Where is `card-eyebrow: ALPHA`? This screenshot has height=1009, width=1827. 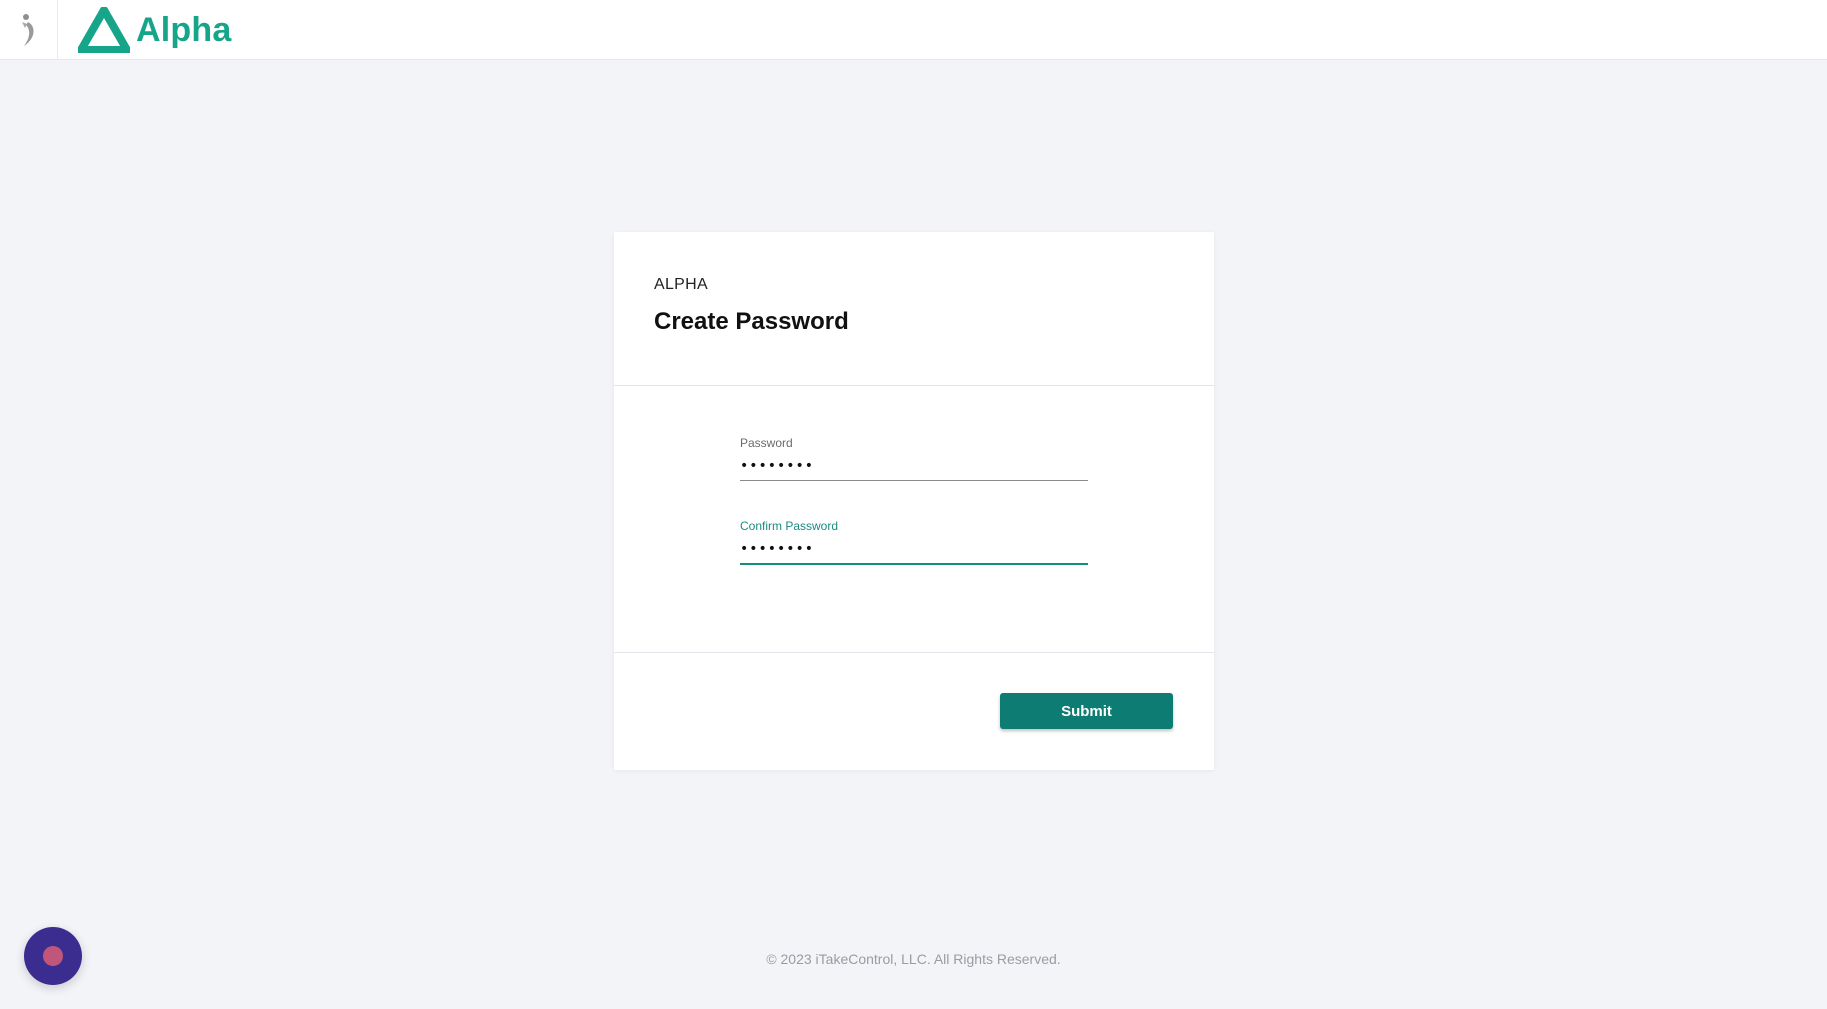
card-eyebrow: ALPHA is located at coordinates (681, 284).